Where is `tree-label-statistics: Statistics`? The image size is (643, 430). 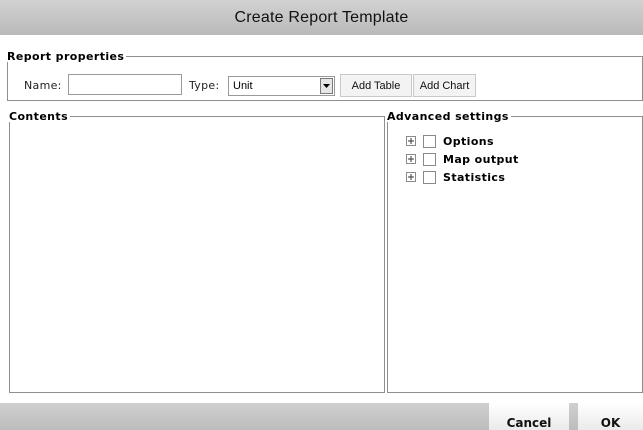
tree-label-statistics: Statistics is located at coordinates (474, 177).